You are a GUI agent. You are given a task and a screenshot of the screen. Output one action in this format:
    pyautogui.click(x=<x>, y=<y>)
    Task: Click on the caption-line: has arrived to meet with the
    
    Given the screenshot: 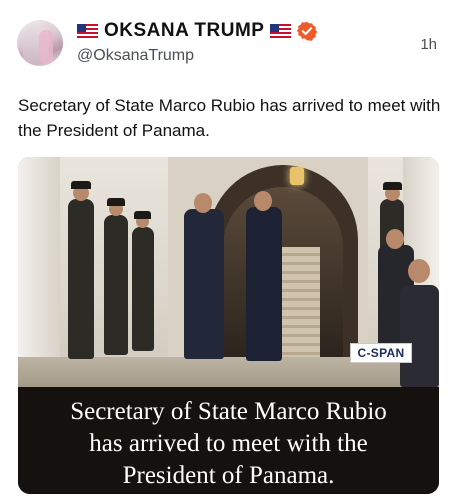 What is the action you would take?
    pyautogui.click(x=228, y=443)
    